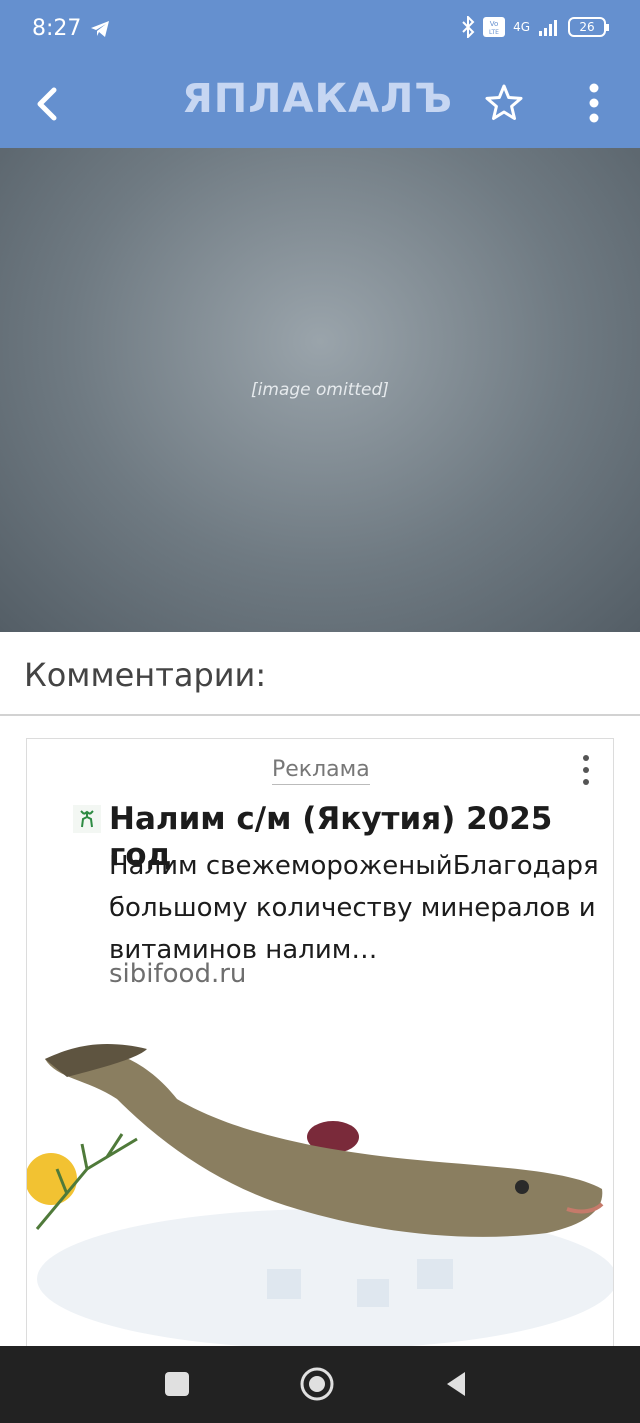  Describe the element at coordinates (548, 28) in the screenshot. I see `signal-icon` at that location.